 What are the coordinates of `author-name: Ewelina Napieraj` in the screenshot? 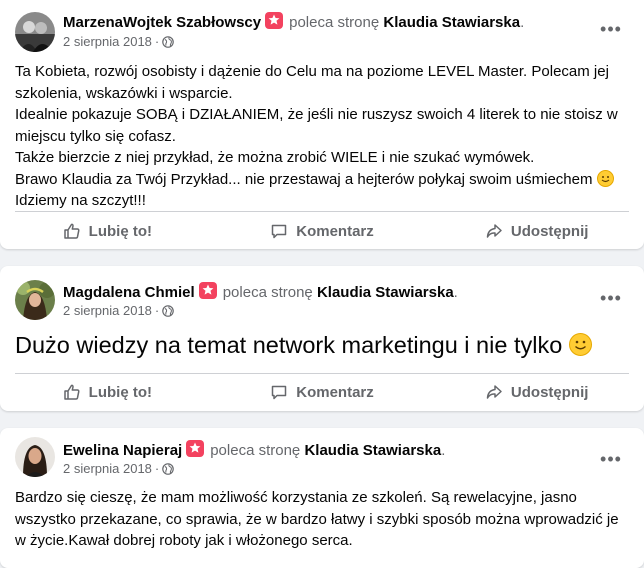 It's located at (122, 450).